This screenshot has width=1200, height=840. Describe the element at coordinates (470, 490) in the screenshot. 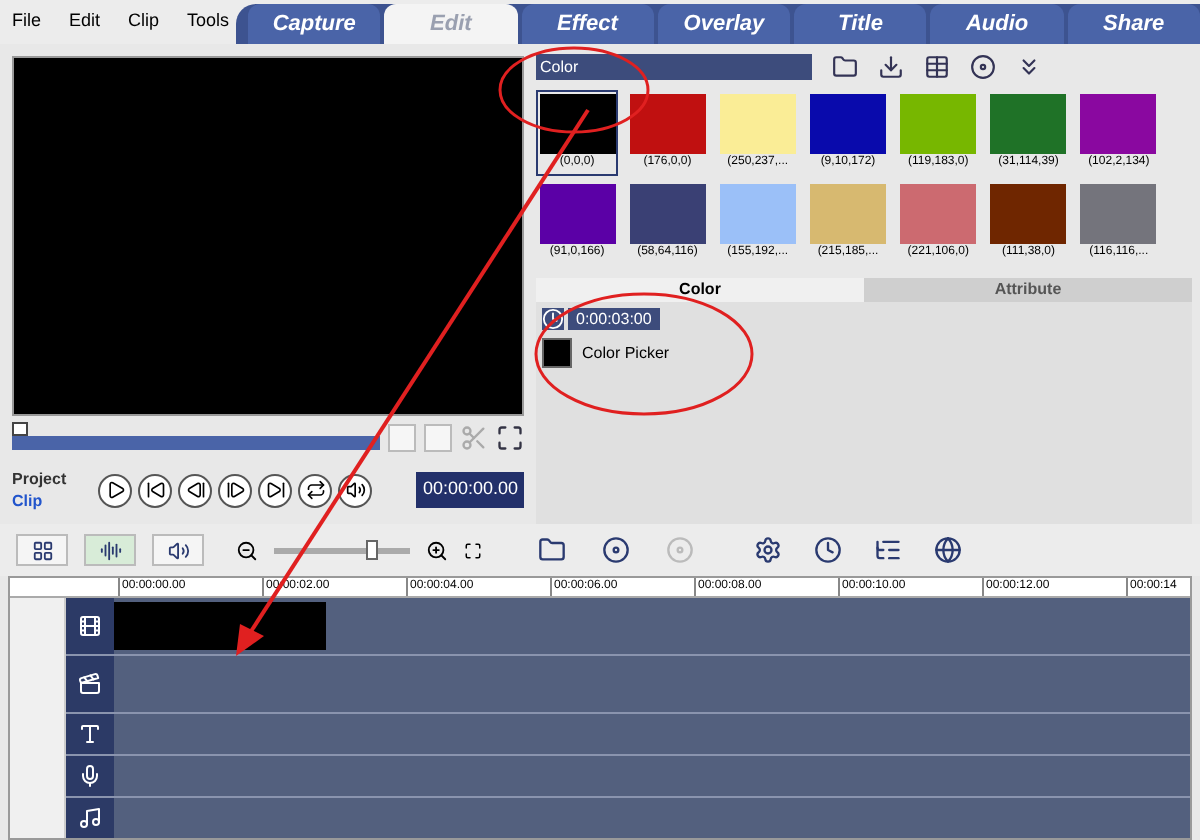

I see `timecode-field: 00:00:00.00` at that location.